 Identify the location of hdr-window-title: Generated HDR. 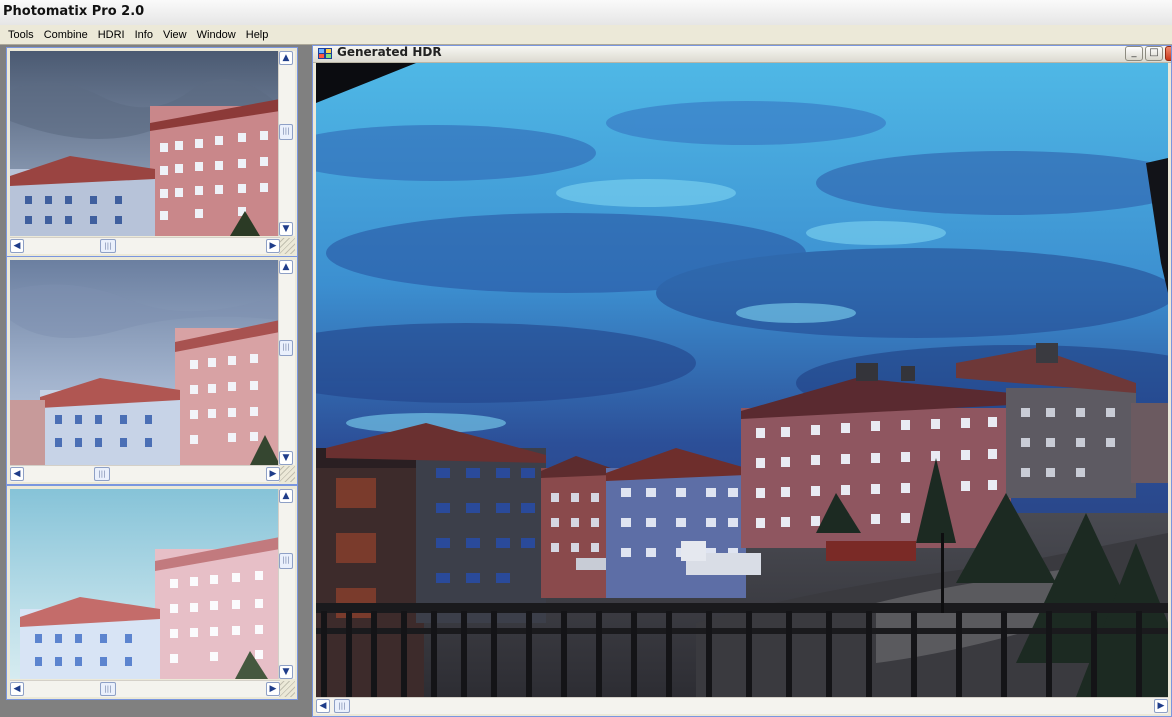
(389, 52).